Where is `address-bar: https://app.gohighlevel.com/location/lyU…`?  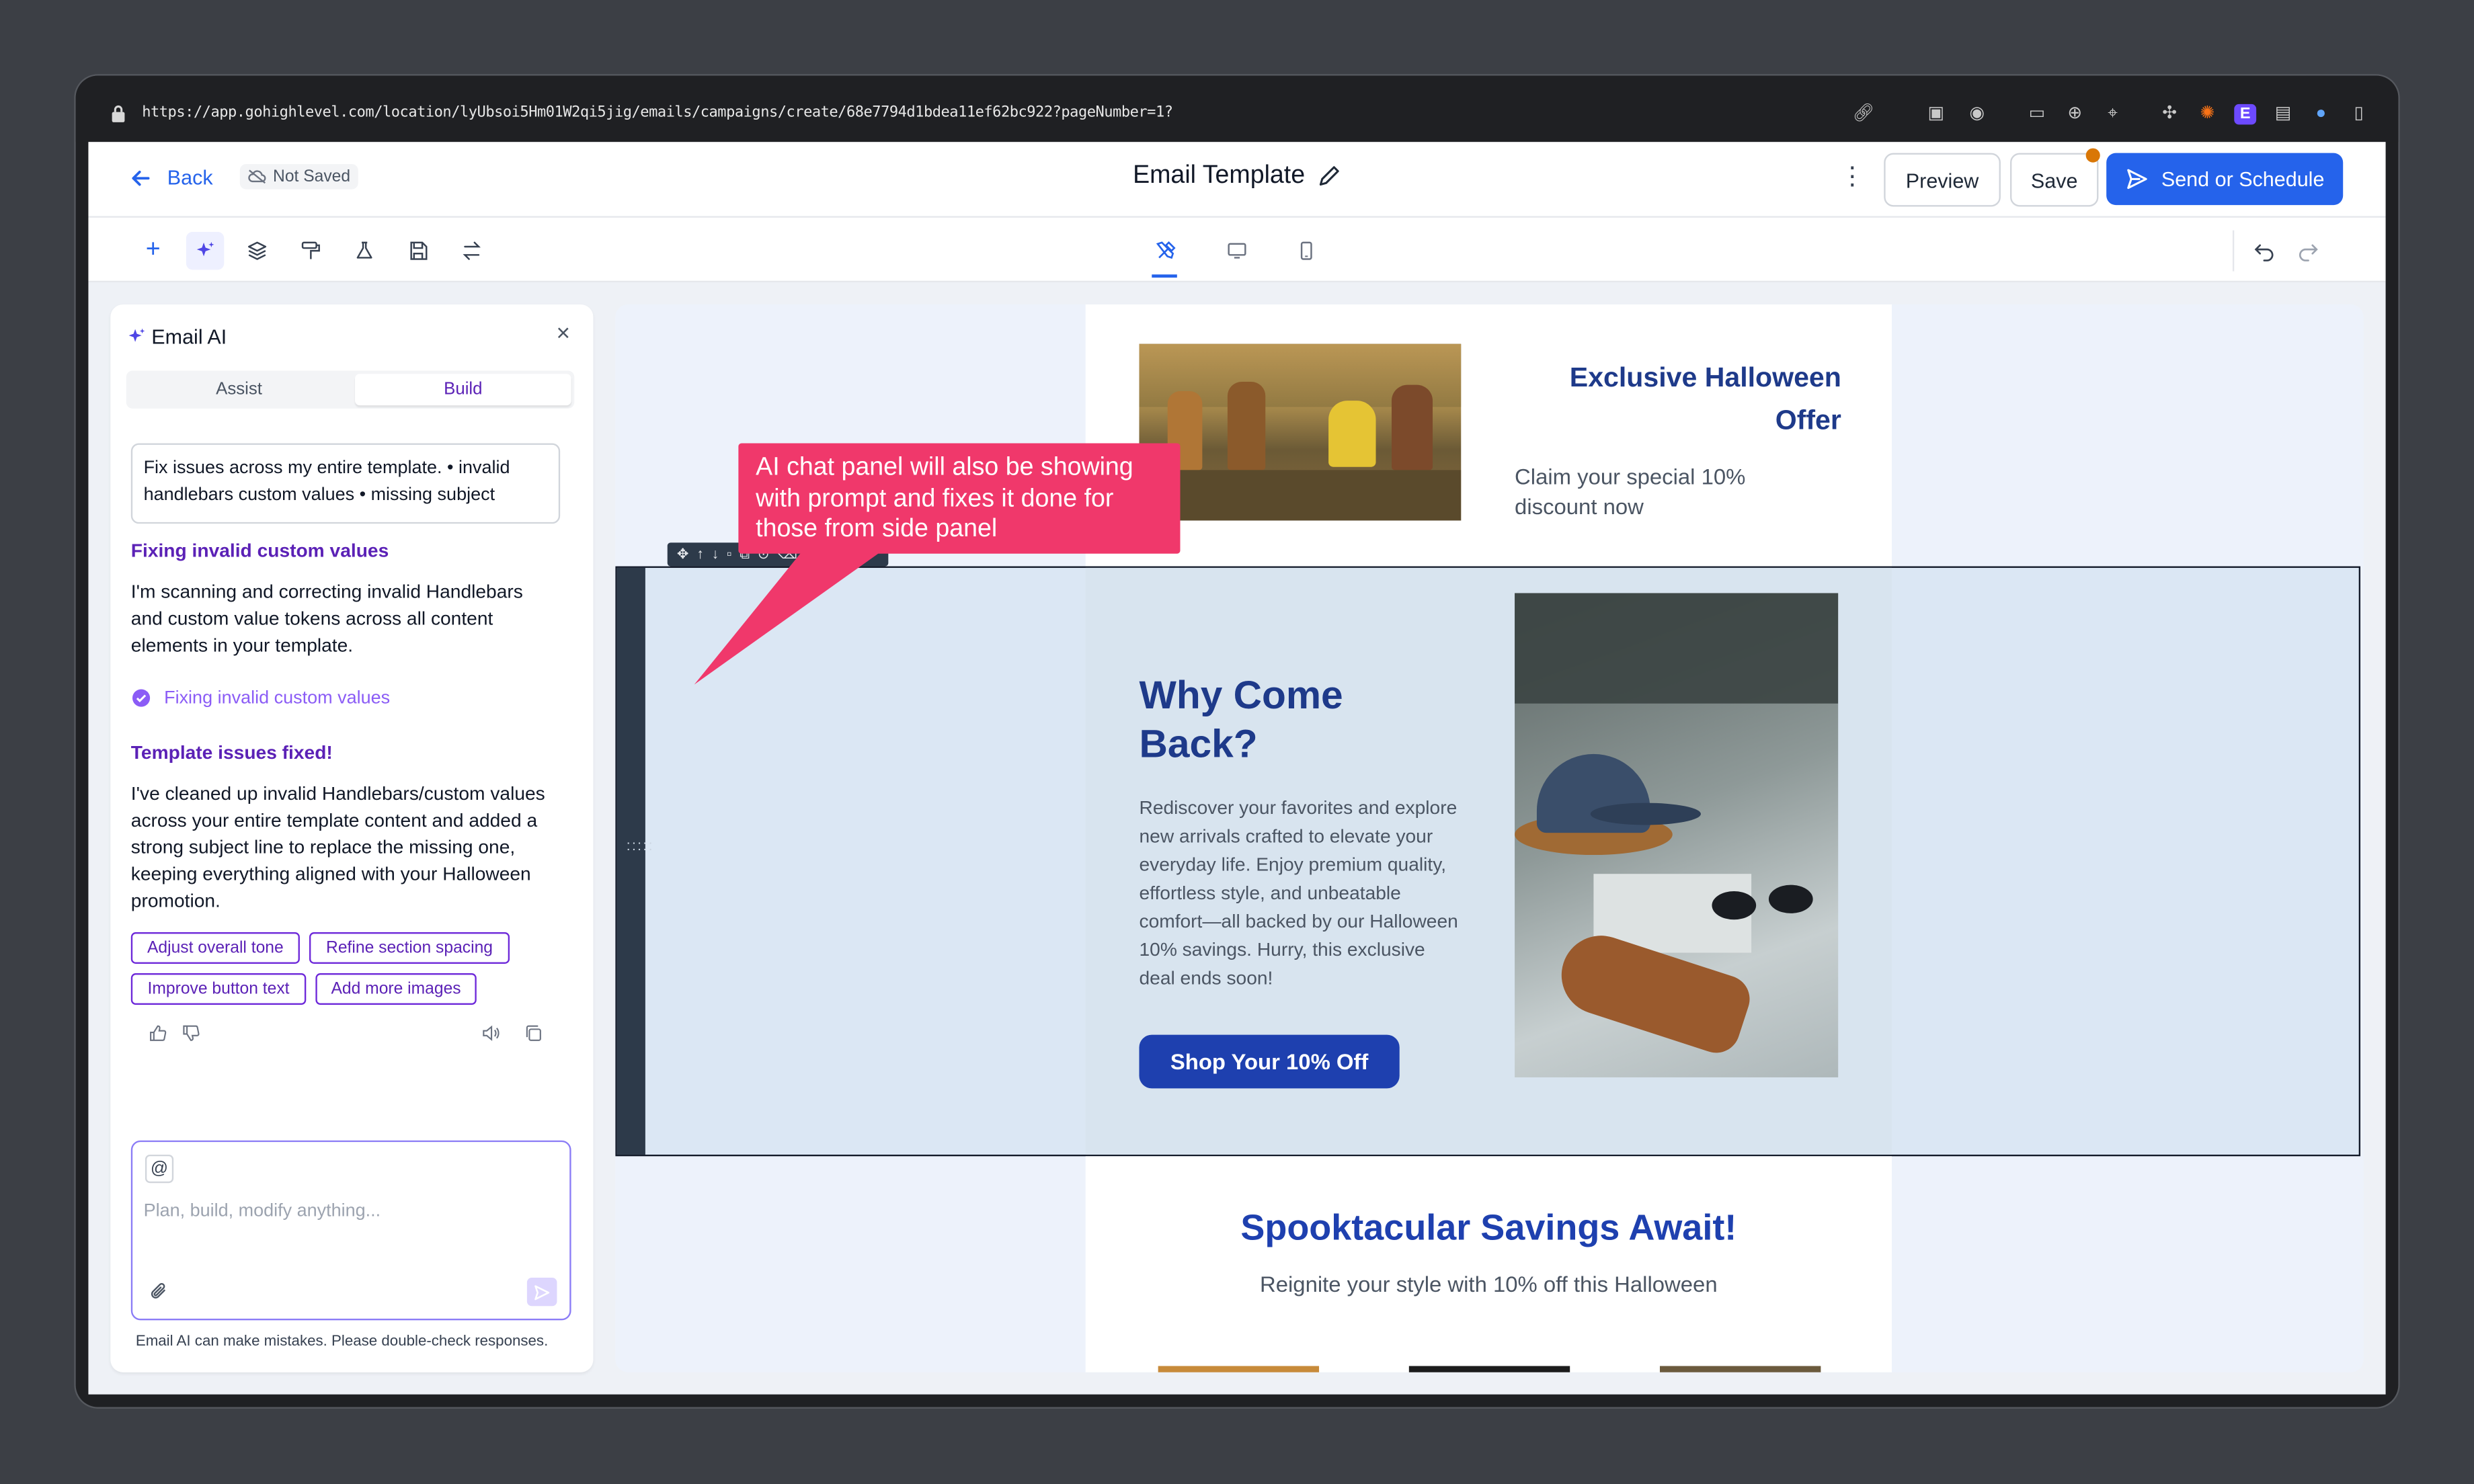
address-bar: https://app.gohighlevel.com/location/lyU… is located at coordinates (1237, 108).